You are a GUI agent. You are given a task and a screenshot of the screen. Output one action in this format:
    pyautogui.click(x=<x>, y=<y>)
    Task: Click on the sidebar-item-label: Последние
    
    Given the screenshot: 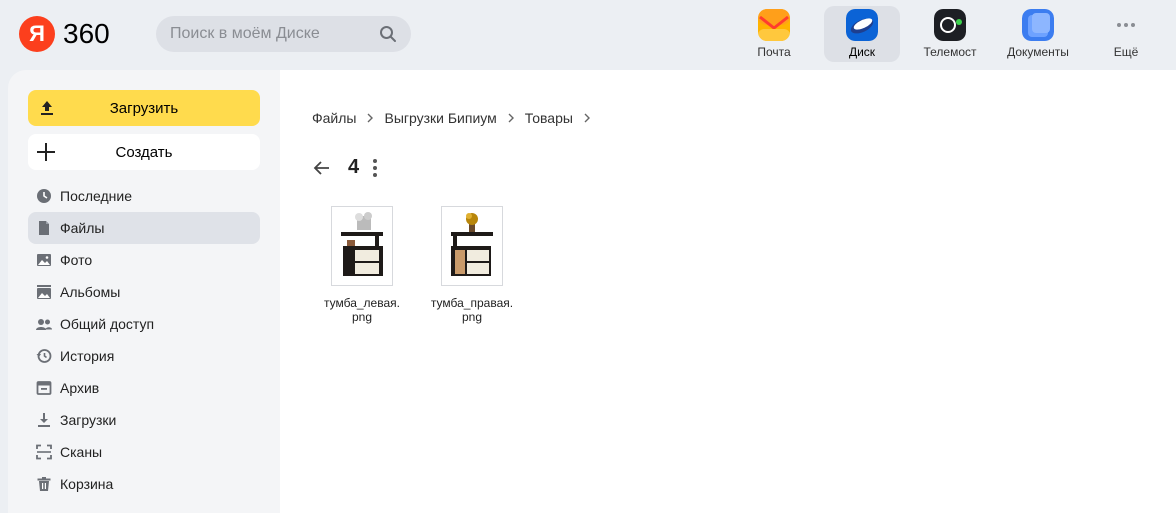 What is the action you would take?
    pyautogui.click(x=96, y=196)
    